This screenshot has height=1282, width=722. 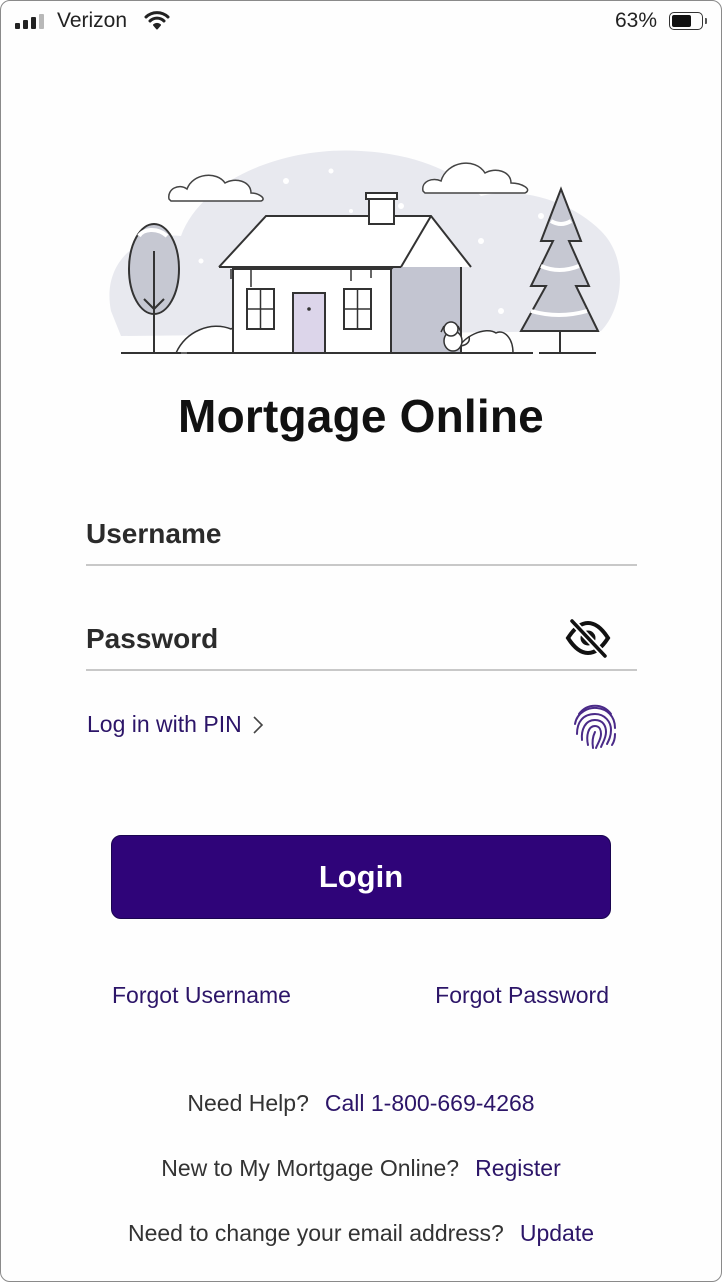 I want to click on app-title: Mortgage Online, so click(x=361, y=416).